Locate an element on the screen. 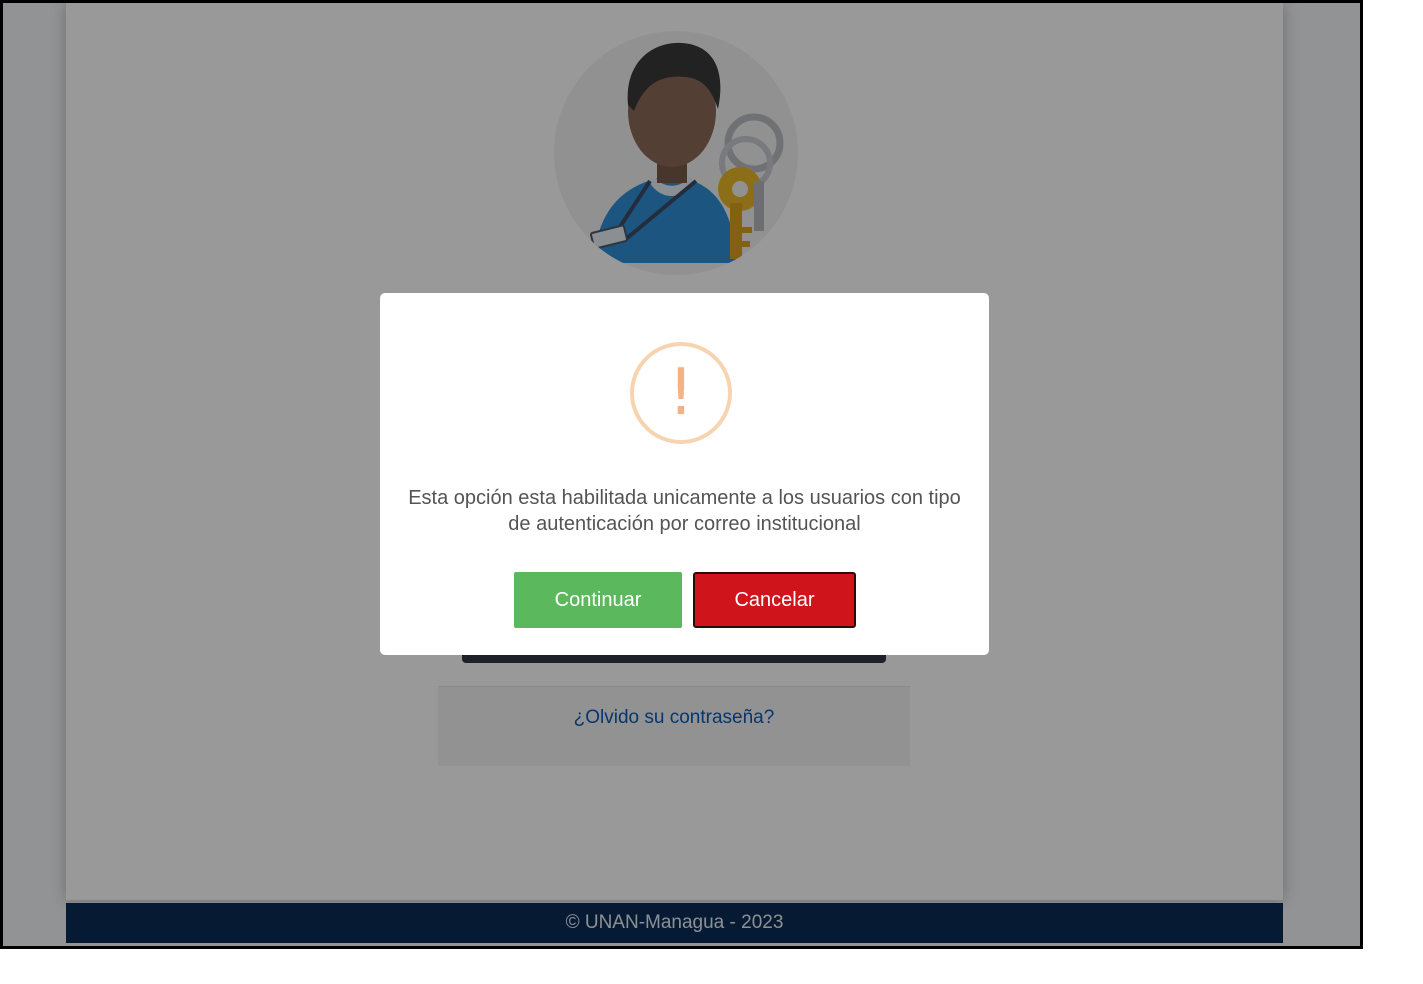 The width and height of the screenshot is (1423, 984). continue-button: Continuar is located at coordinates (598, 600).